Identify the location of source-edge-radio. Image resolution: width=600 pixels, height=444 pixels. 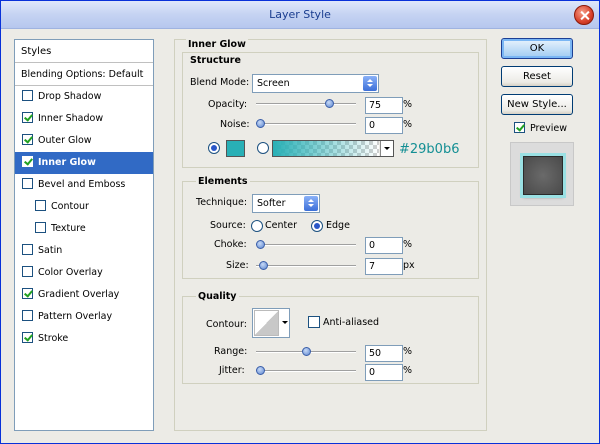
(317, 226).